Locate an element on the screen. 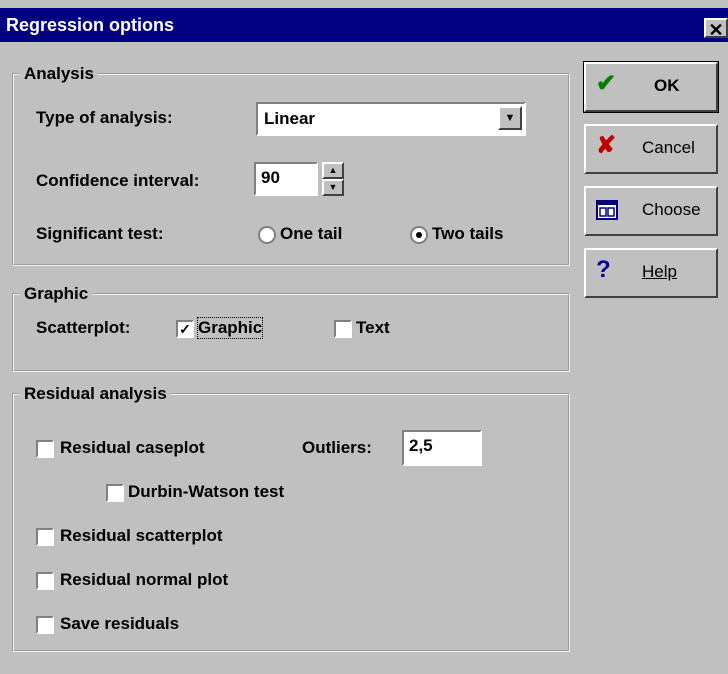 Image resolution: width=728 pixels, height=674 pixels. outliers-input: 2,5 is located at coordinates (442, 448).